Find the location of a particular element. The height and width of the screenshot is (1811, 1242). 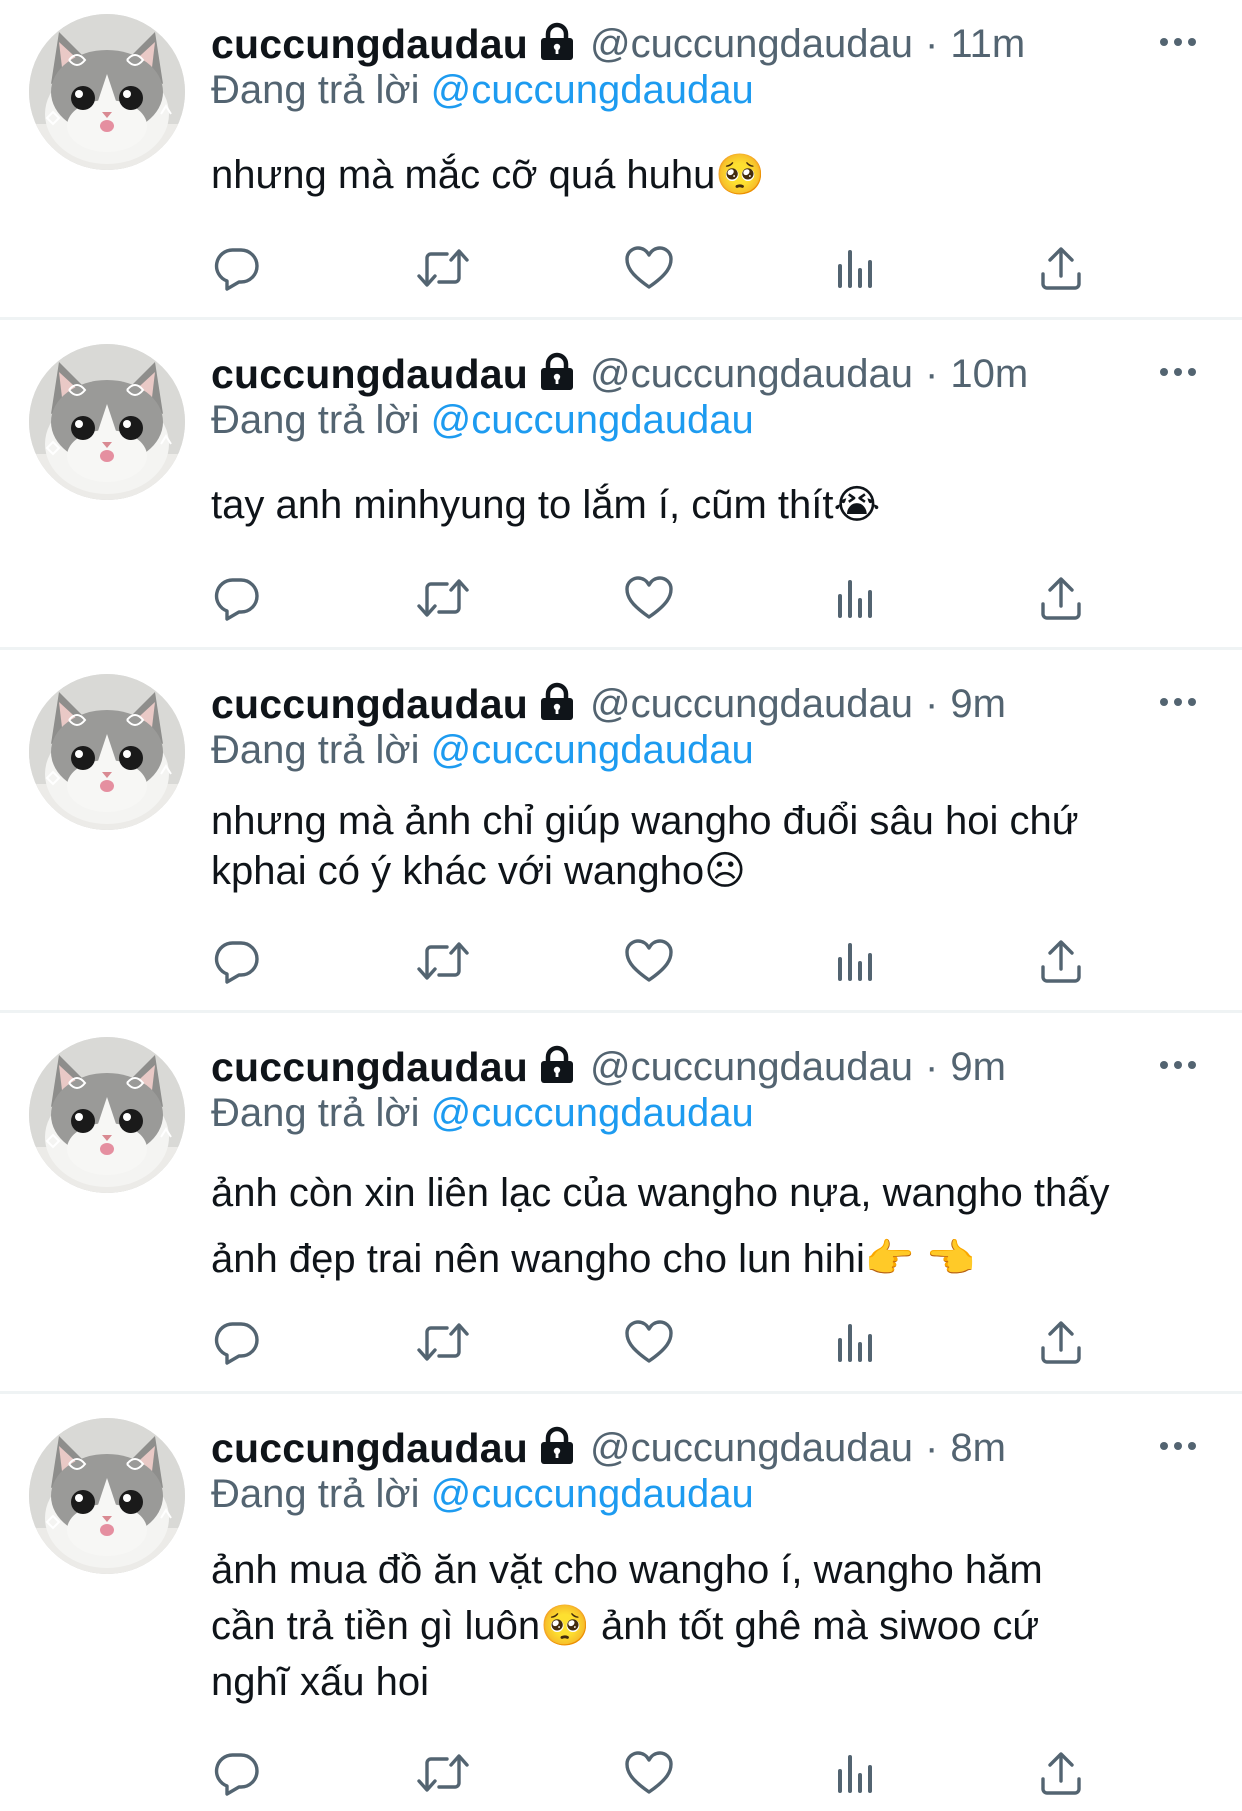

tweet-header: cuccungdaudau @cuccungdaudau · 11m is located at coordinates (618, 44).